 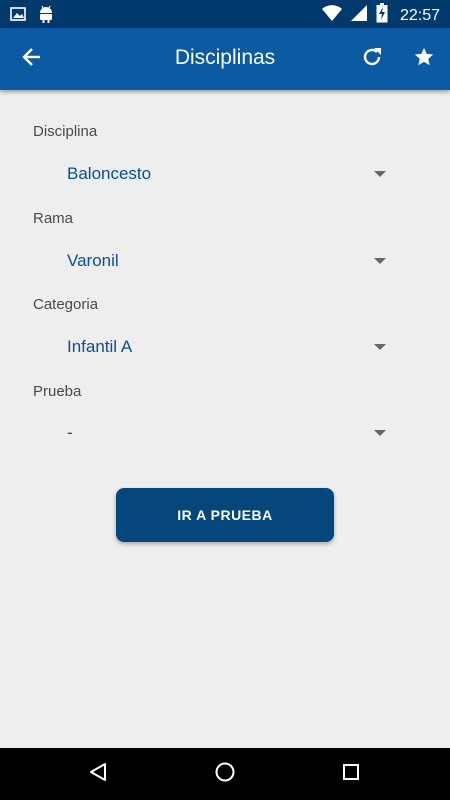 I want to click on back-triangle-icon, so click(x=98, y=774).